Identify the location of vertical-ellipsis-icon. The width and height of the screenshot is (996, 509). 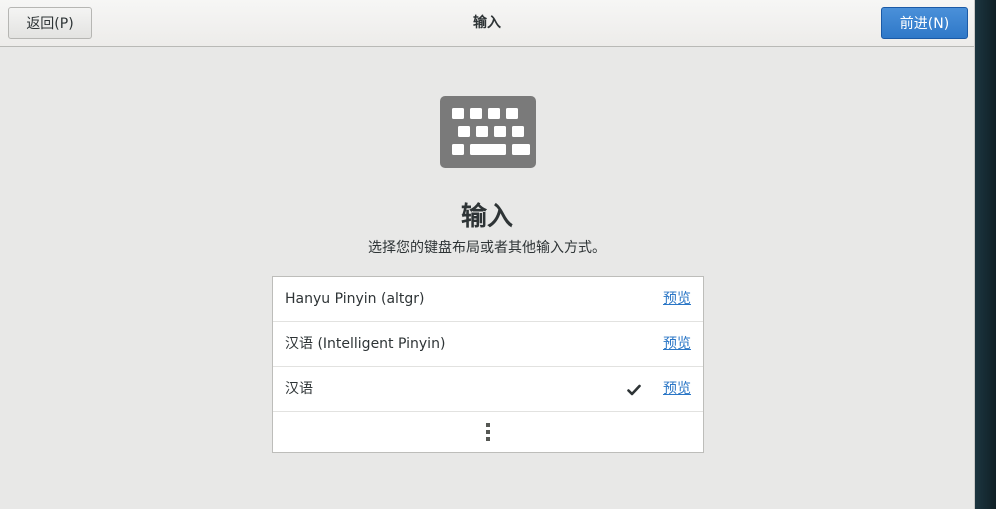
(488, 432).